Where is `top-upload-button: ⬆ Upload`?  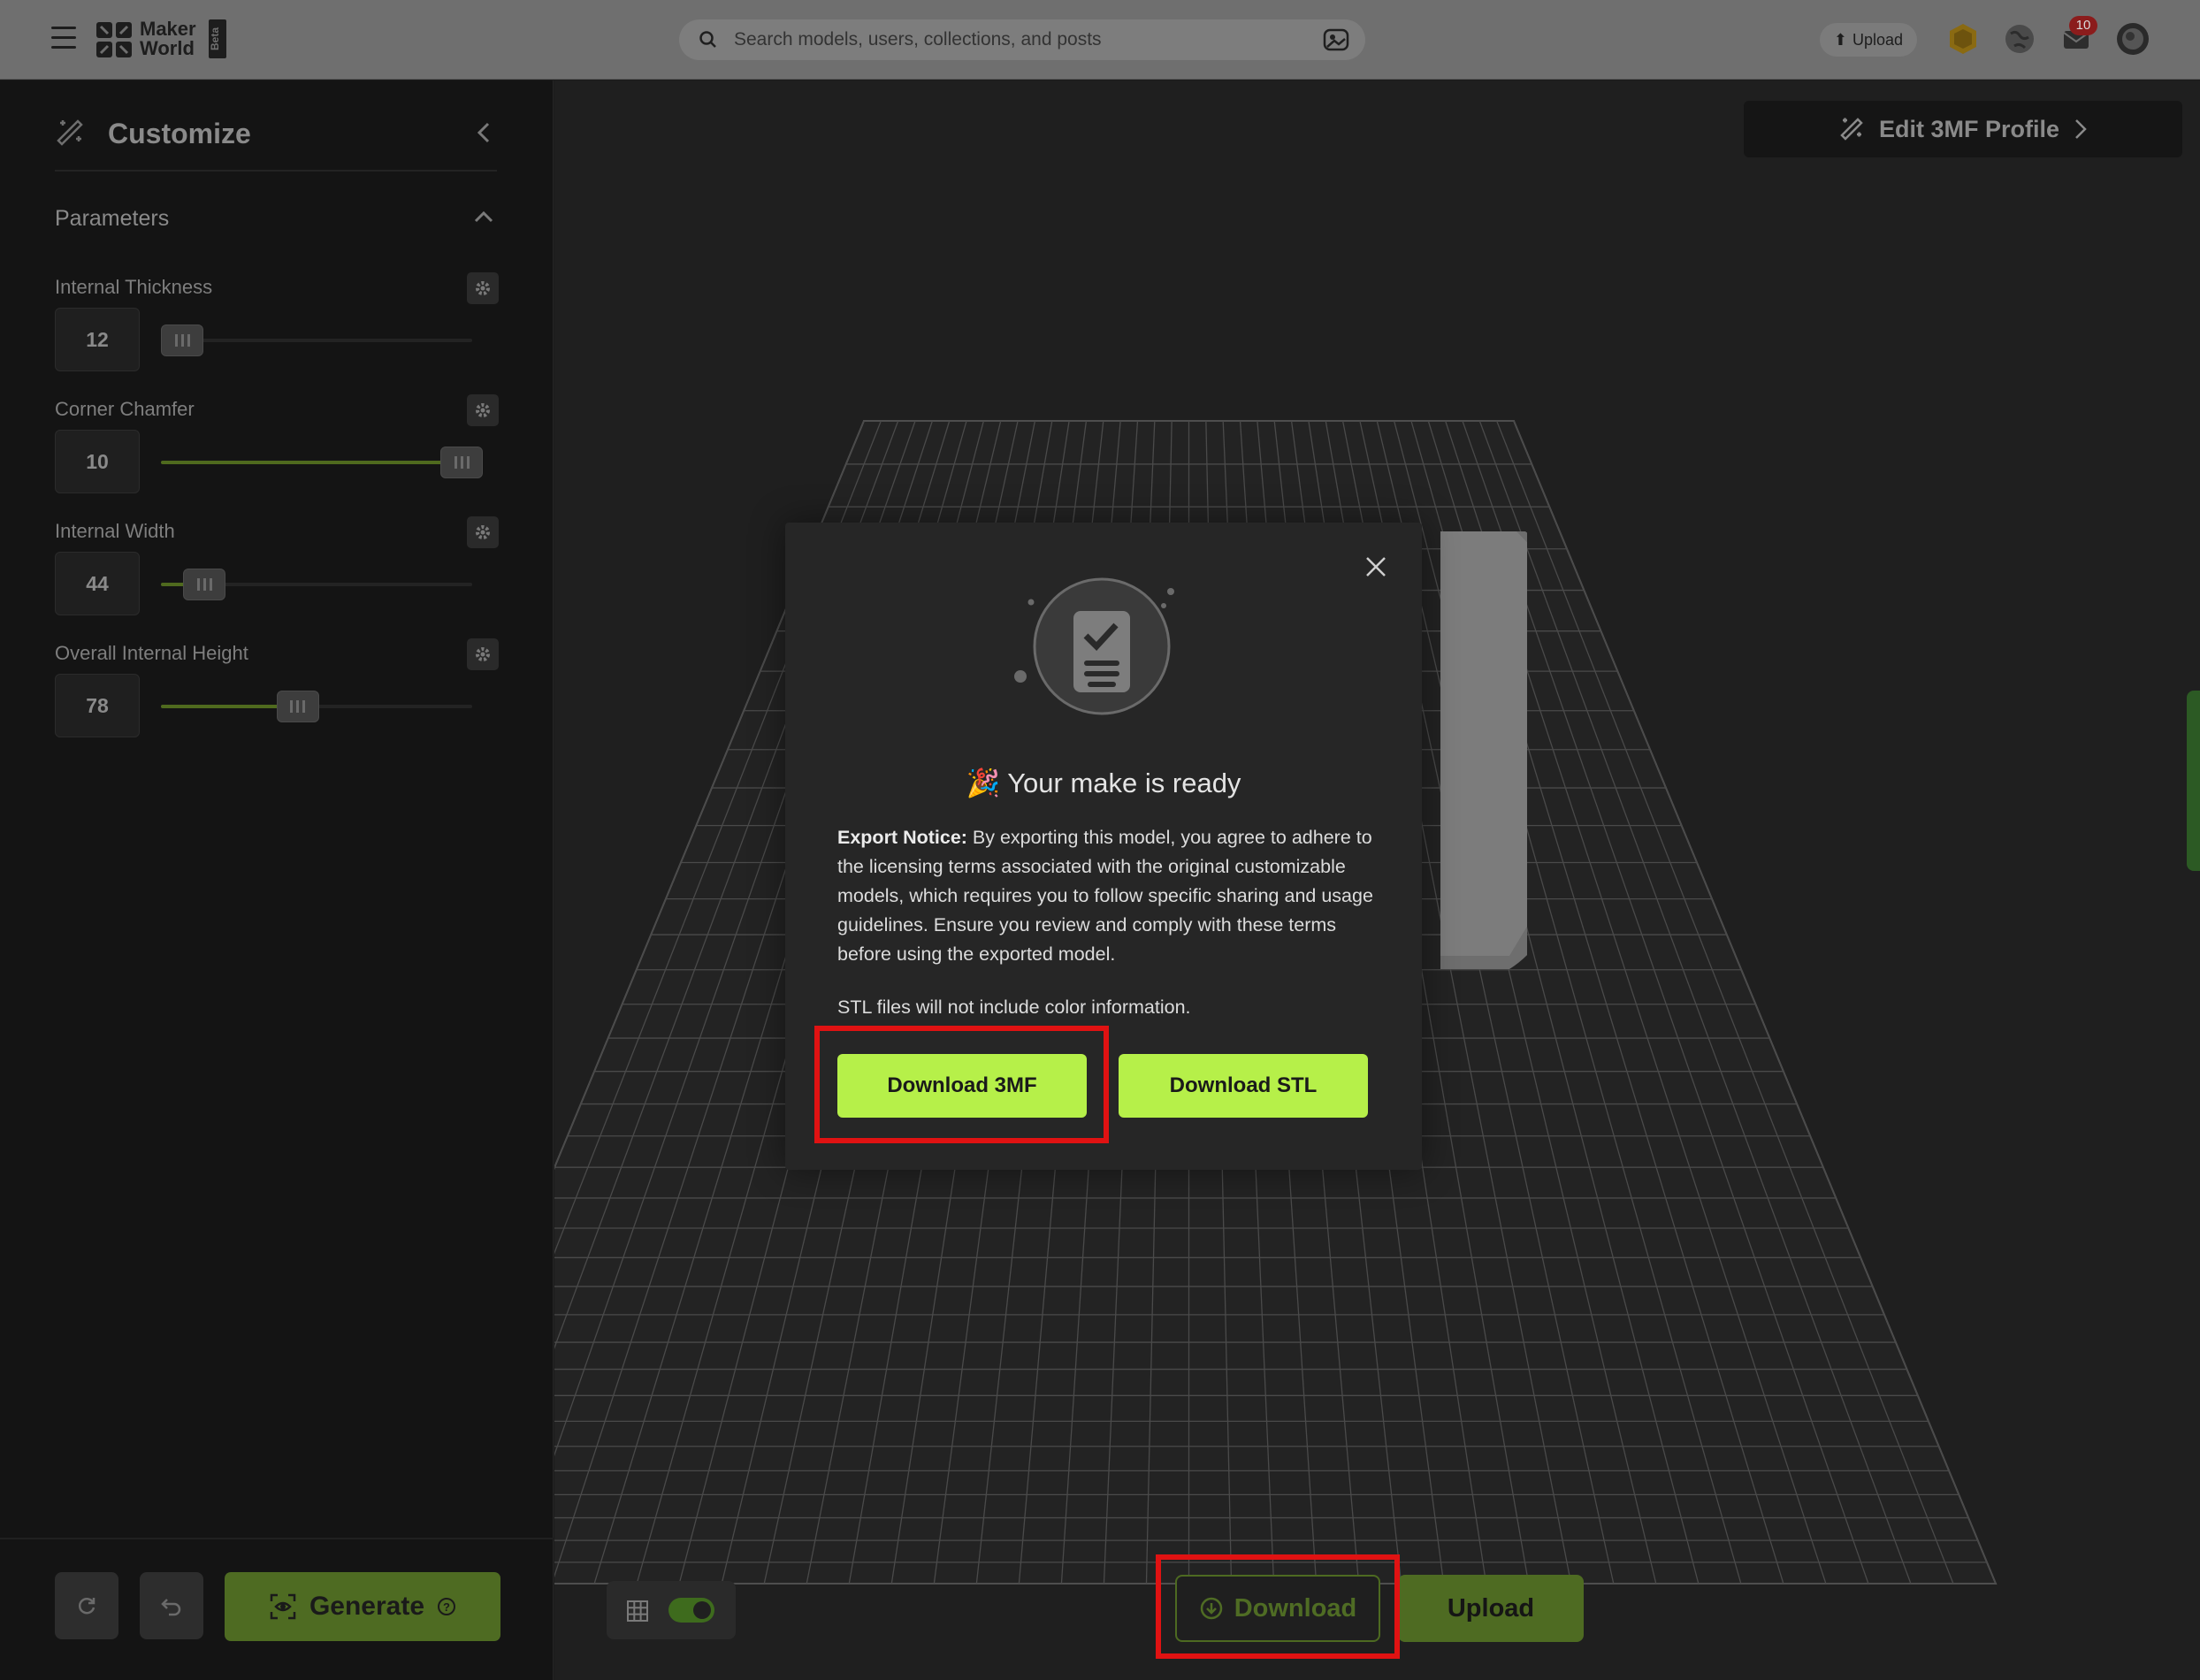
top-upload-button: ⬆ Upload is located at coordinates (1868, 40).